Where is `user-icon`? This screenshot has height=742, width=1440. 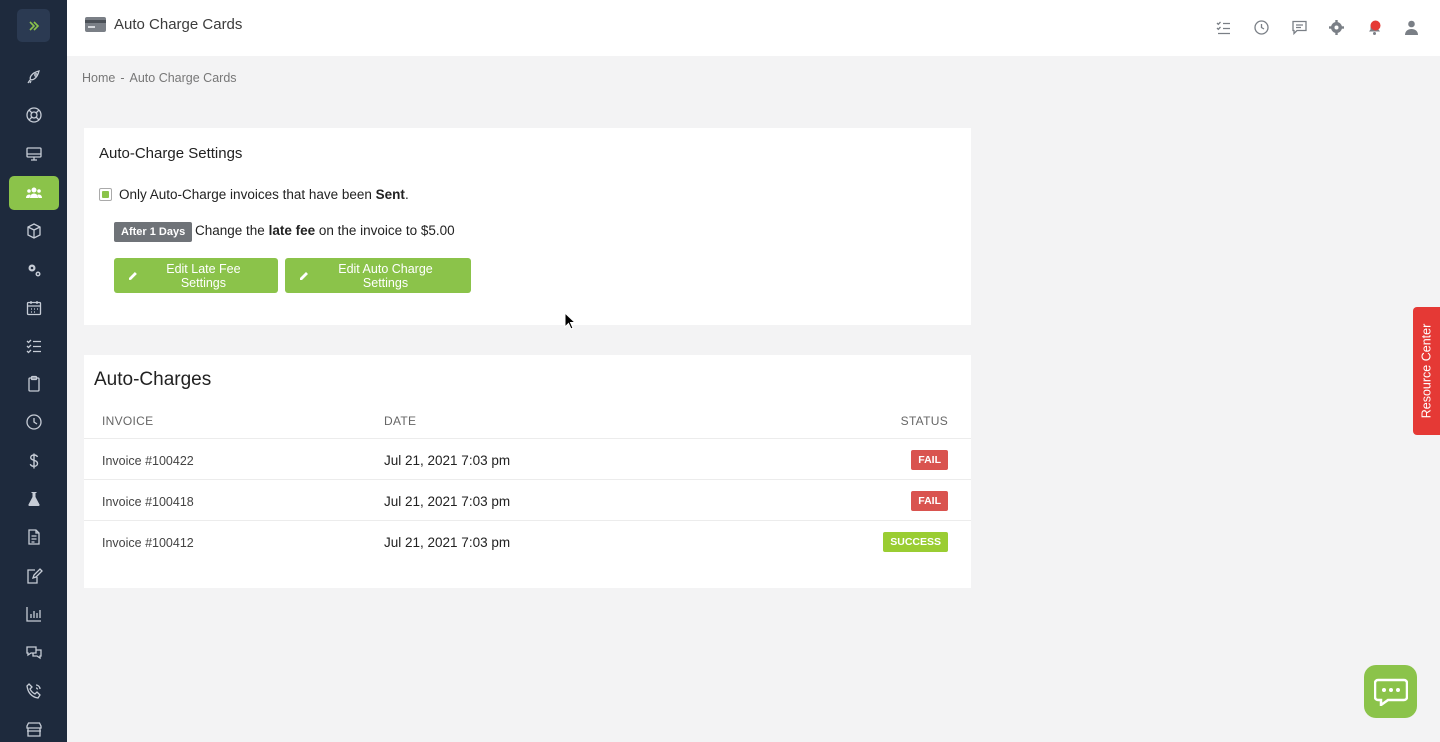
user-icon is located at coordinates (1411, 27).